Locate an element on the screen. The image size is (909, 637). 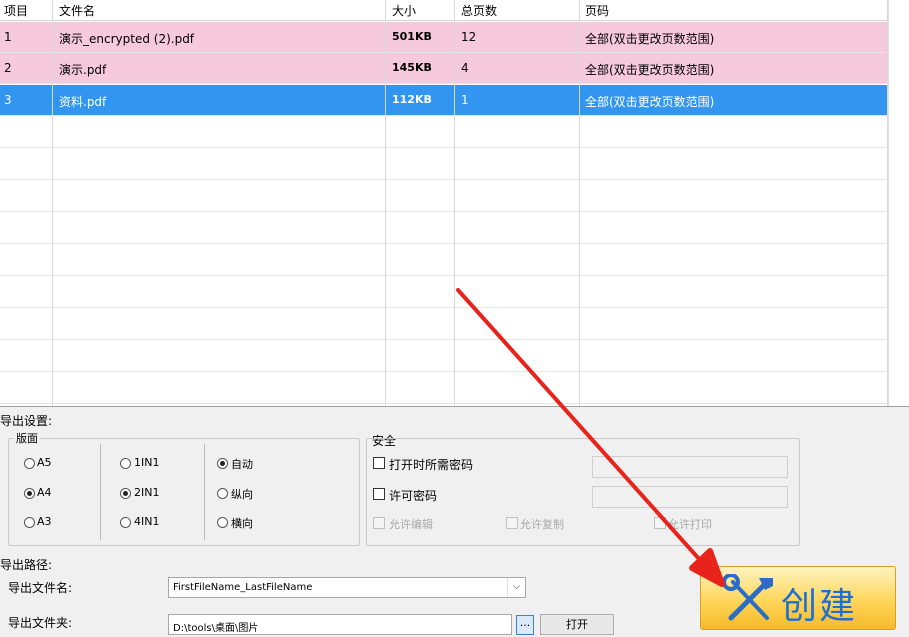
layout-group is located at coordinates (184, 492).